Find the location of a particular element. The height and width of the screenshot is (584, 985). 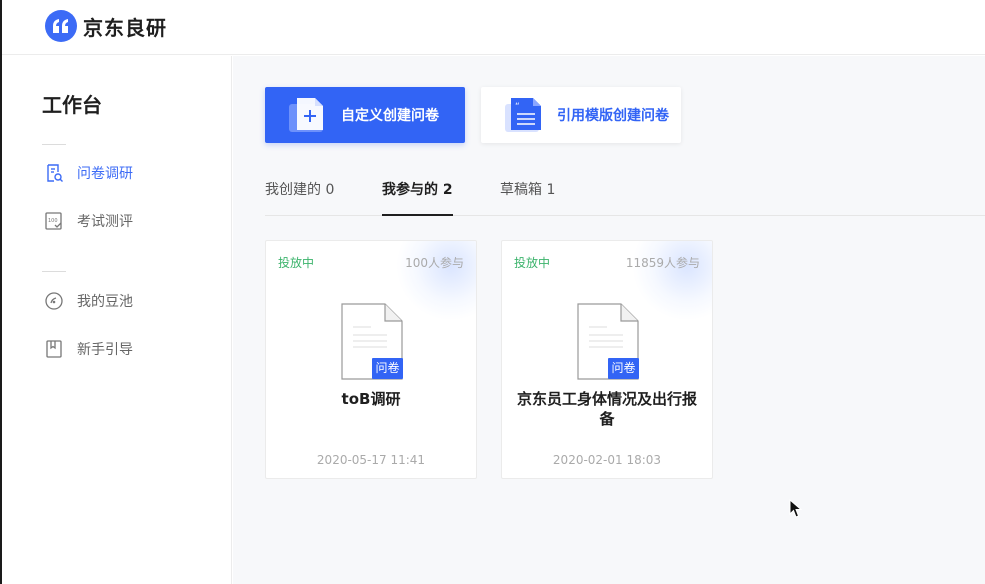

brand-logo: 京东良研 is located at coordinates (106, 26).